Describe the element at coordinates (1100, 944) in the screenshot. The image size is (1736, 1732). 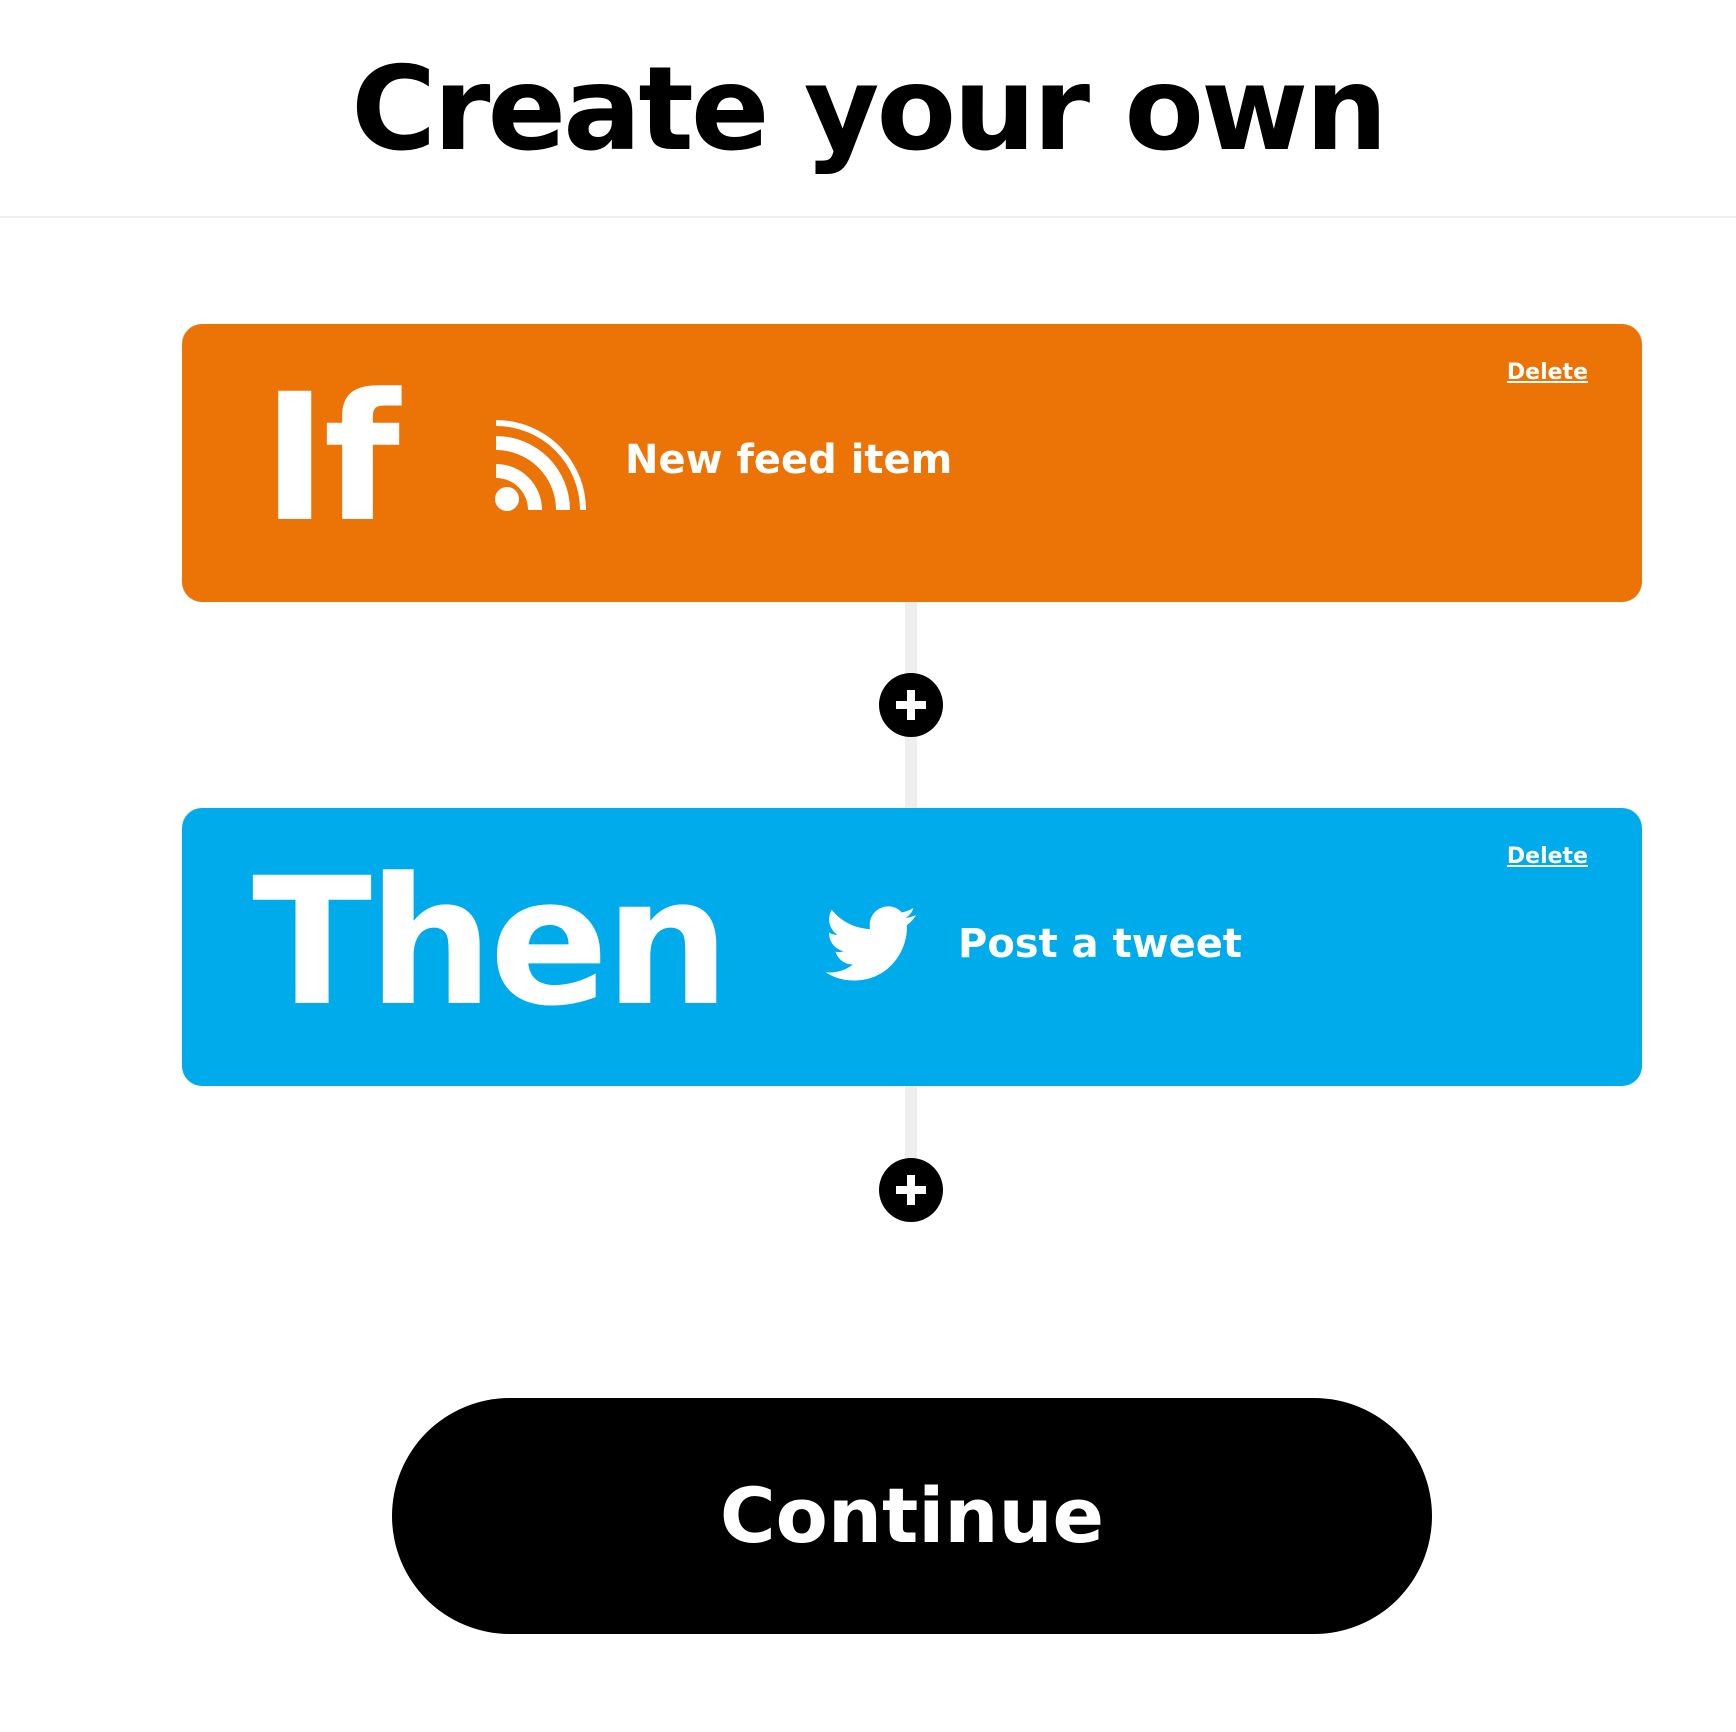
I see `action-label: Post a tweet` at that location.